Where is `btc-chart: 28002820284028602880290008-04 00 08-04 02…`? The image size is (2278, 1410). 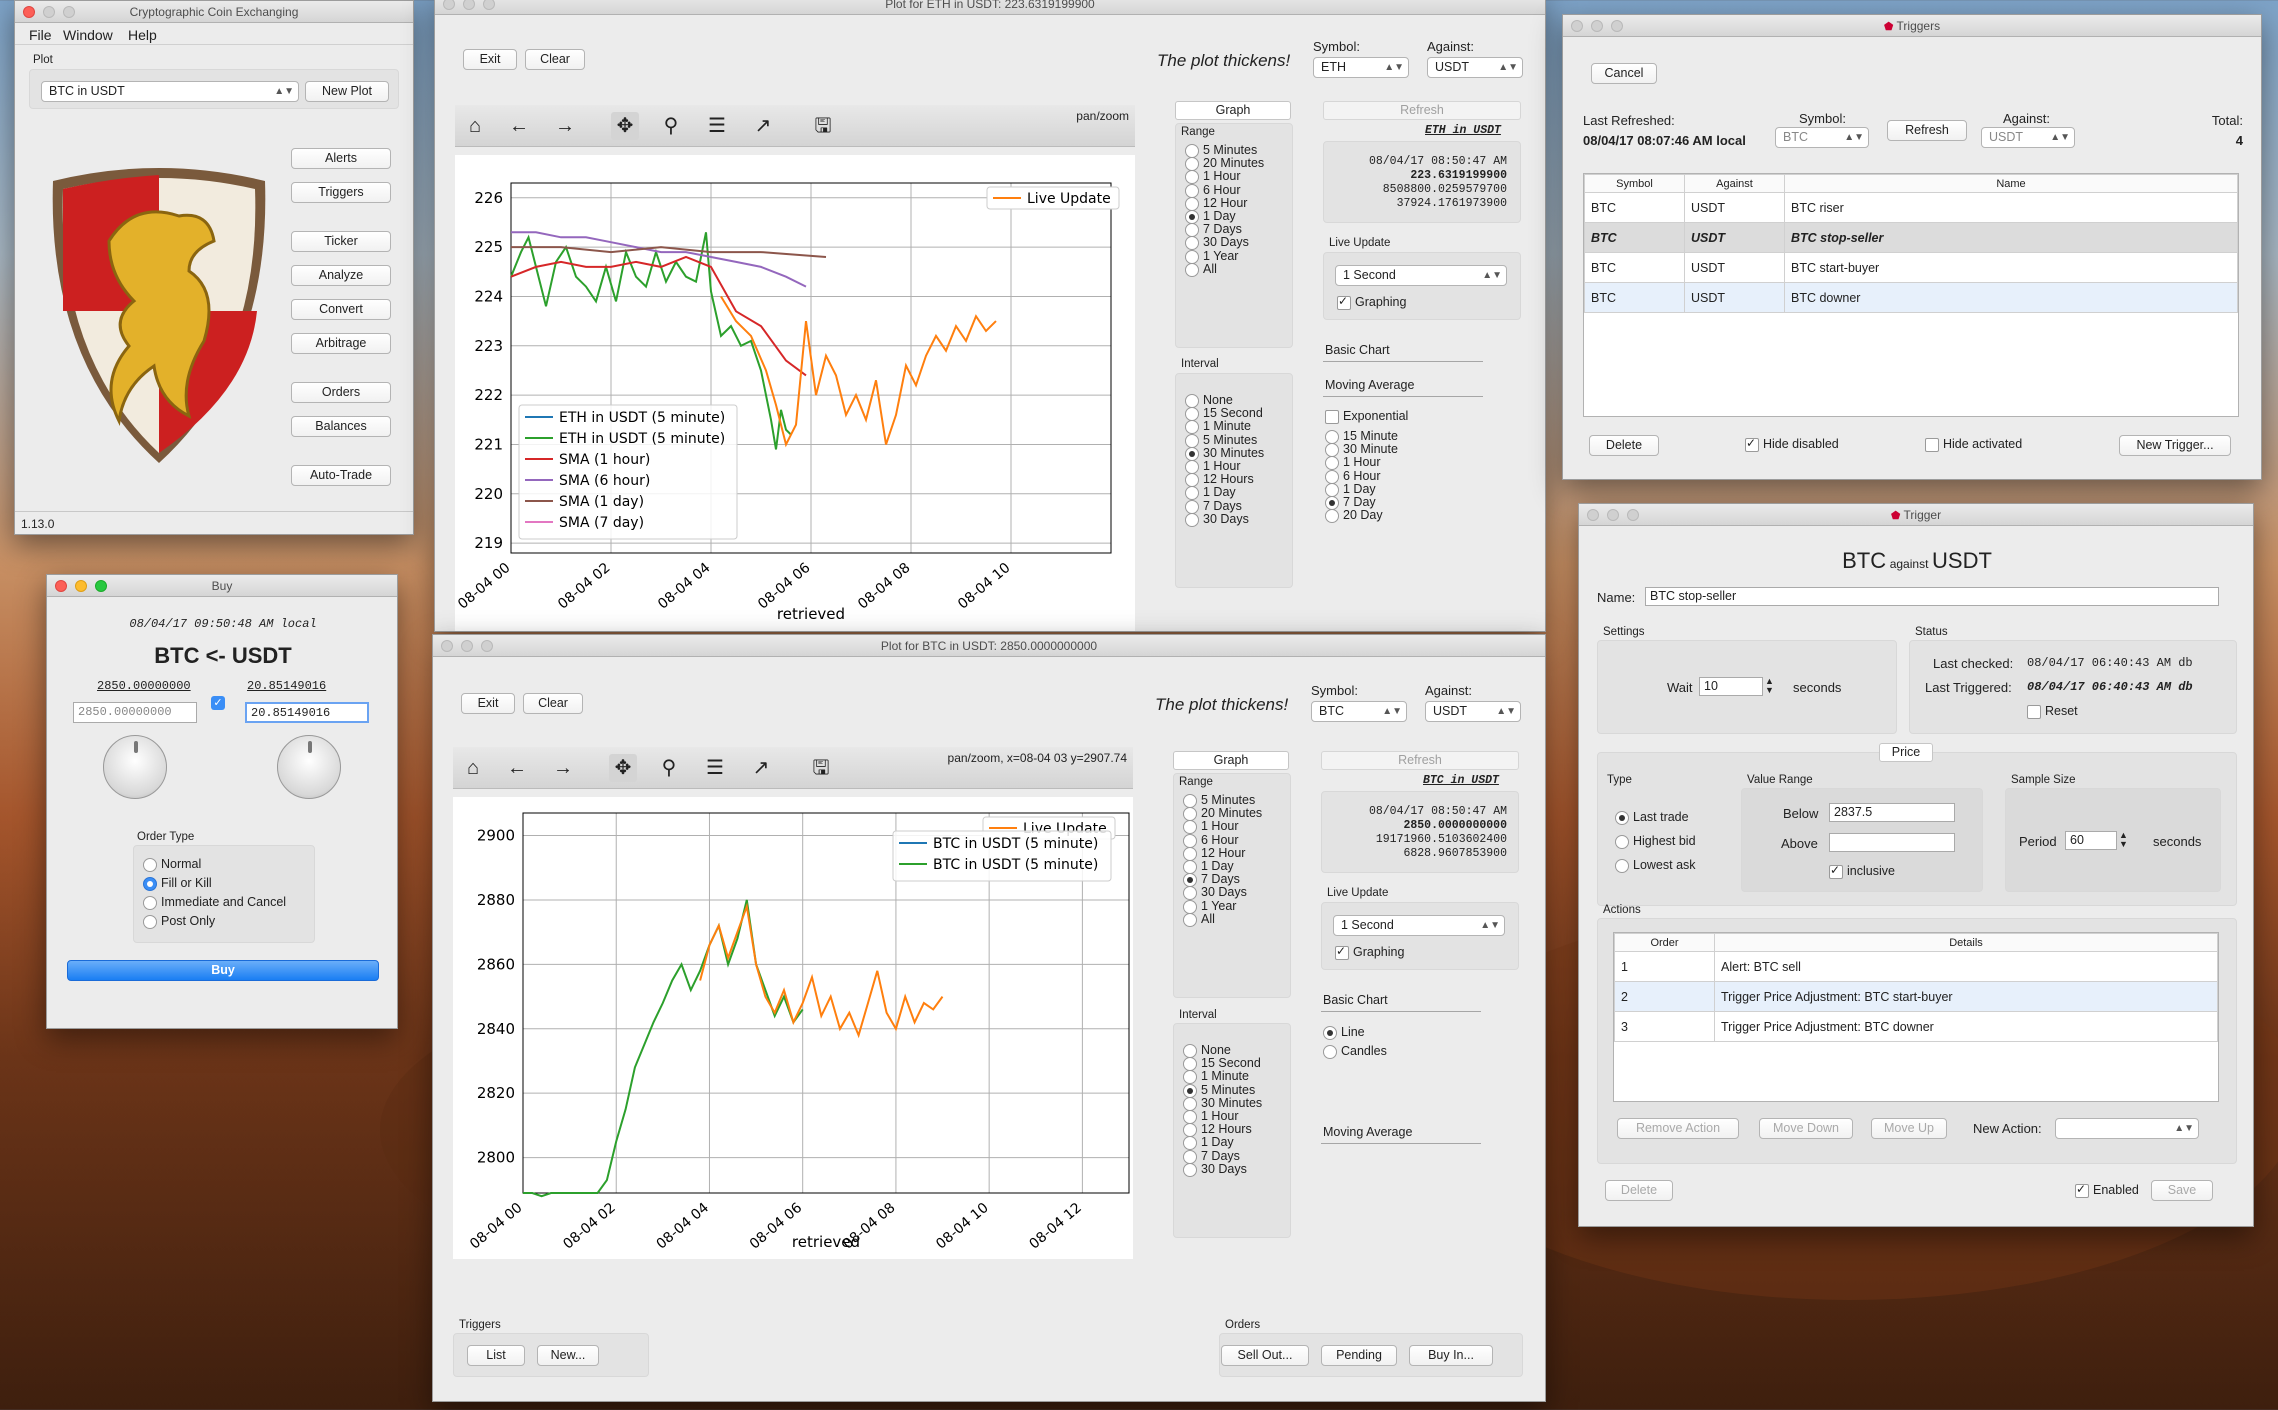
btc-chart: 28002820284028602880290008-04 00 08-04 02… is located at coordinates (793, 1028).